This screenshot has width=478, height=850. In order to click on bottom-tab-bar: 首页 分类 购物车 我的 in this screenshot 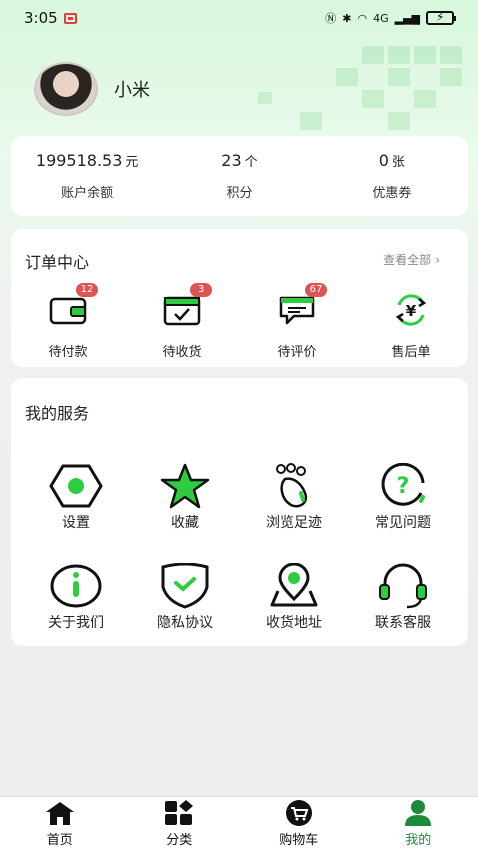, I will do `click(239, 823)`.